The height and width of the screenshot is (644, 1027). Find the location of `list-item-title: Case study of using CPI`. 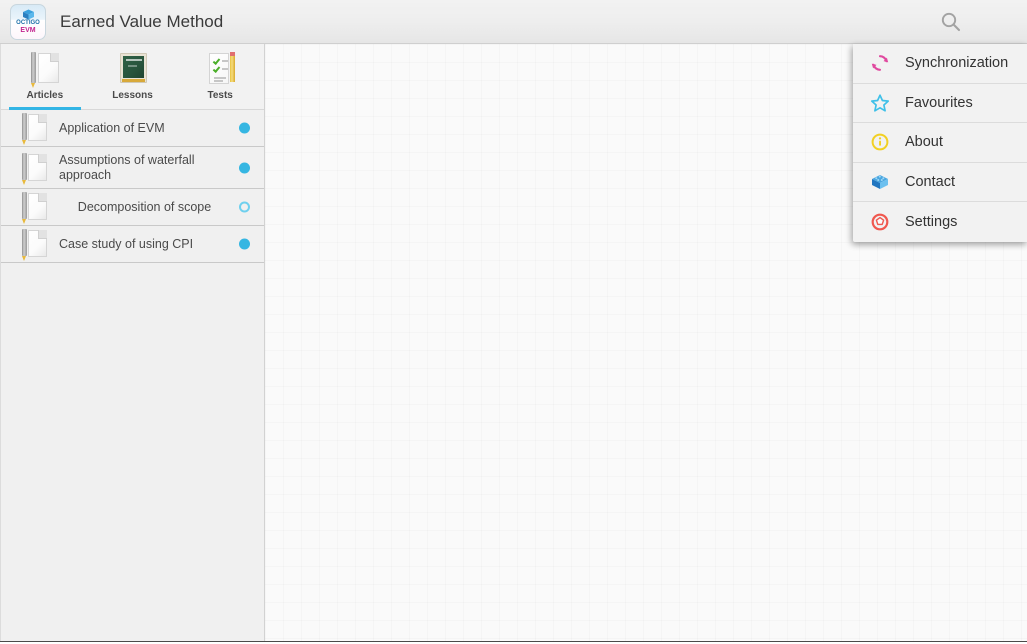

list-item-title: Case study of using CPI is located at coordinates (126, 243).